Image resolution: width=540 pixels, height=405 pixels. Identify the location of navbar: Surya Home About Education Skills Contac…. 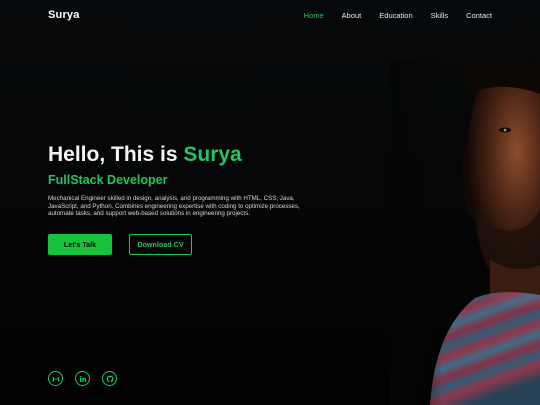
(270, 15).